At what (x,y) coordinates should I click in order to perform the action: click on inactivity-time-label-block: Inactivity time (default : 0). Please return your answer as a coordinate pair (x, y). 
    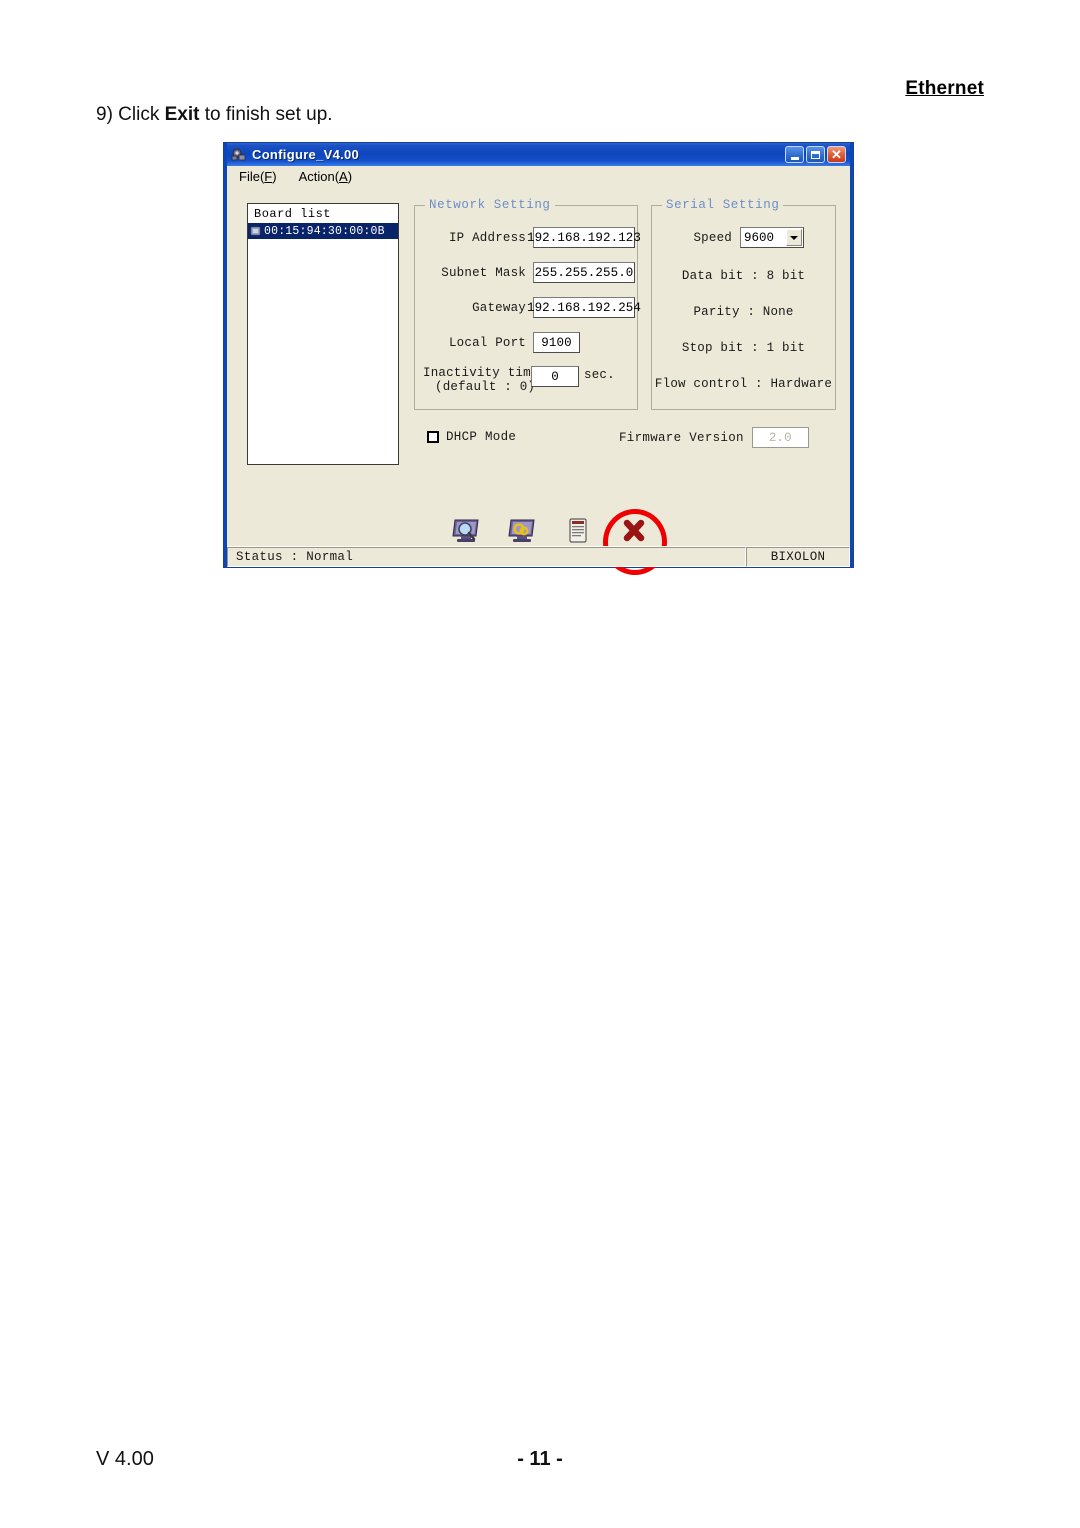
    Looking at the image, I should click on (479, 380).